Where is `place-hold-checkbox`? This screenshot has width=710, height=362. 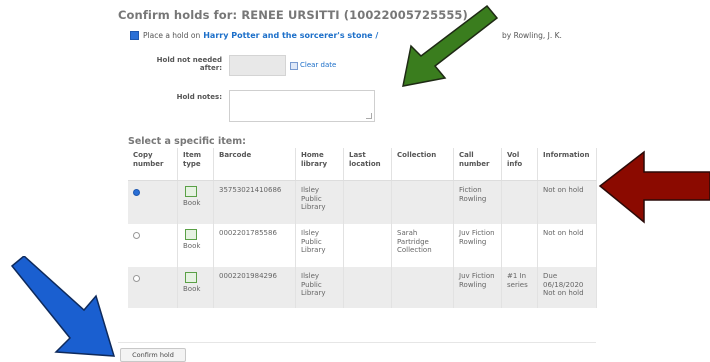
place-hold-checkbox is located at coordinates (134, 35).